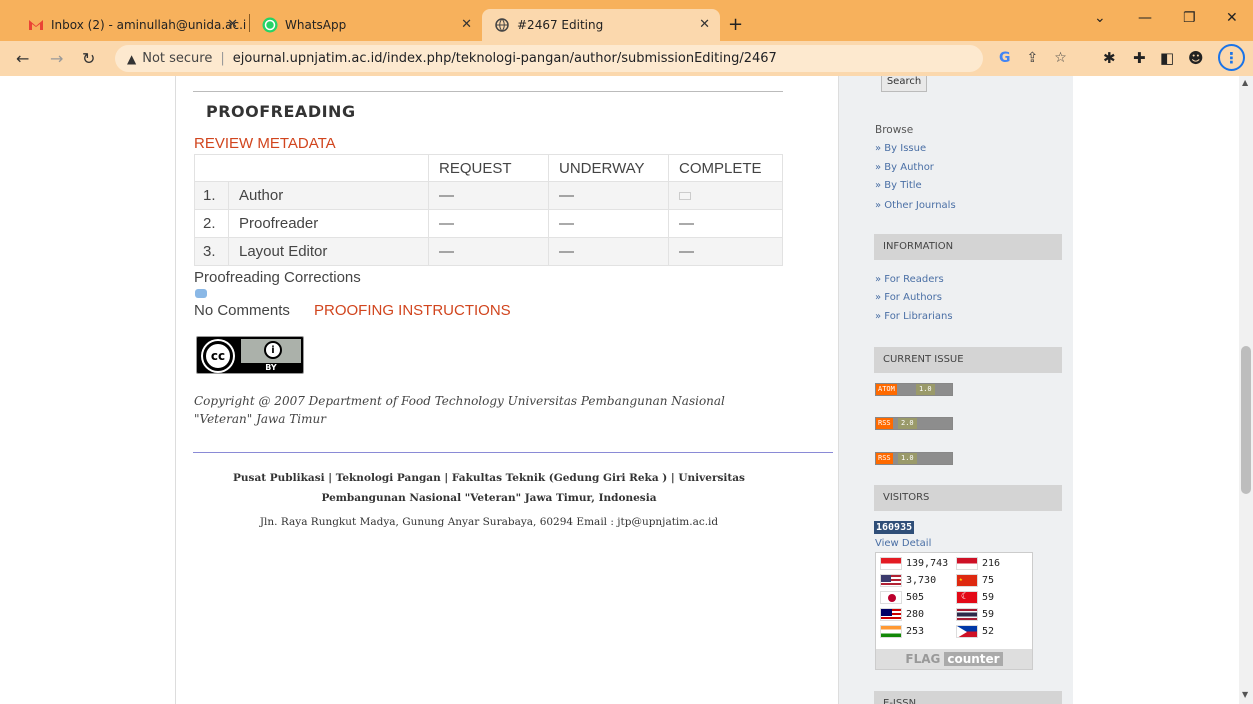 Image resolution: width=1253 pixels, height=704 pixels. What do you see at coordinates (1196, 58) in the screenshot?
I see `profile-icon: ☻` at bounding box center [1196, 58].